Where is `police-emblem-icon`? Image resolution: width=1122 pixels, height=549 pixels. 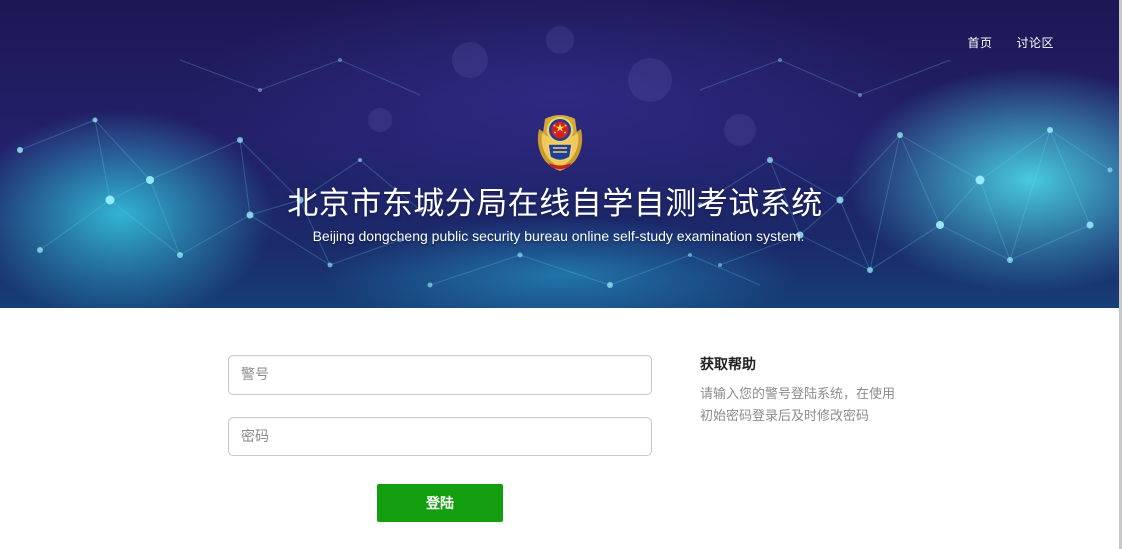
police-emblem-icon is located at coordinates (560, 143).